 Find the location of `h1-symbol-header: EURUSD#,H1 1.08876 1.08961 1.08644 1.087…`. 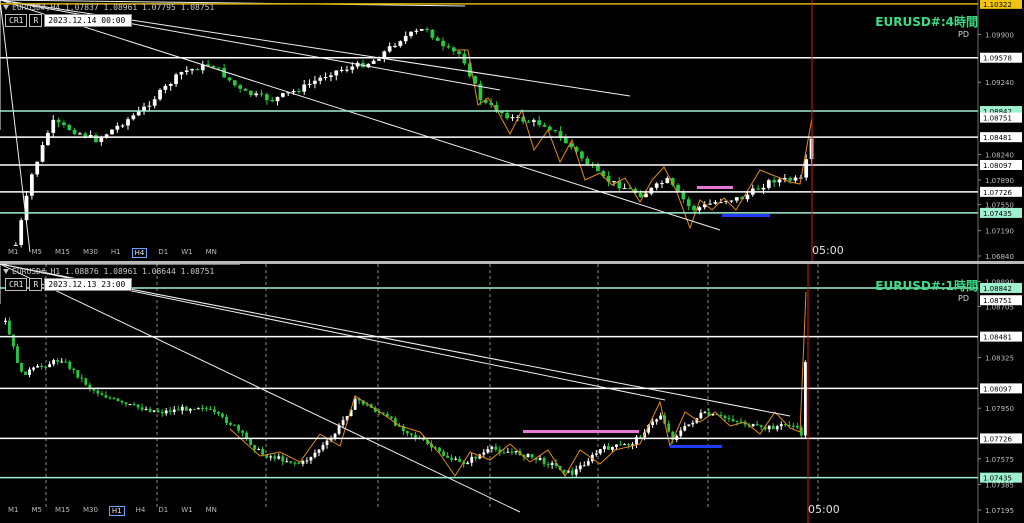

h1-symbol-header: EURUSD#,H1 1.08876 1.08961 1.08644 1.087… is located at coordinates (108, 271).